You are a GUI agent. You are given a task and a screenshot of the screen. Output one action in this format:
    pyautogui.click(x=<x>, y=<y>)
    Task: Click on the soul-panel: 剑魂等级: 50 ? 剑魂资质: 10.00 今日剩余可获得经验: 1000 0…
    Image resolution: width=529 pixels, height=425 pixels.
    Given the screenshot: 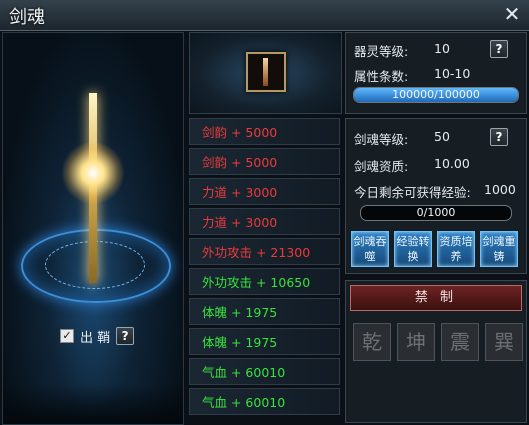 What is the action you would take?
    pyautogui.click(x=436, y=196)
    